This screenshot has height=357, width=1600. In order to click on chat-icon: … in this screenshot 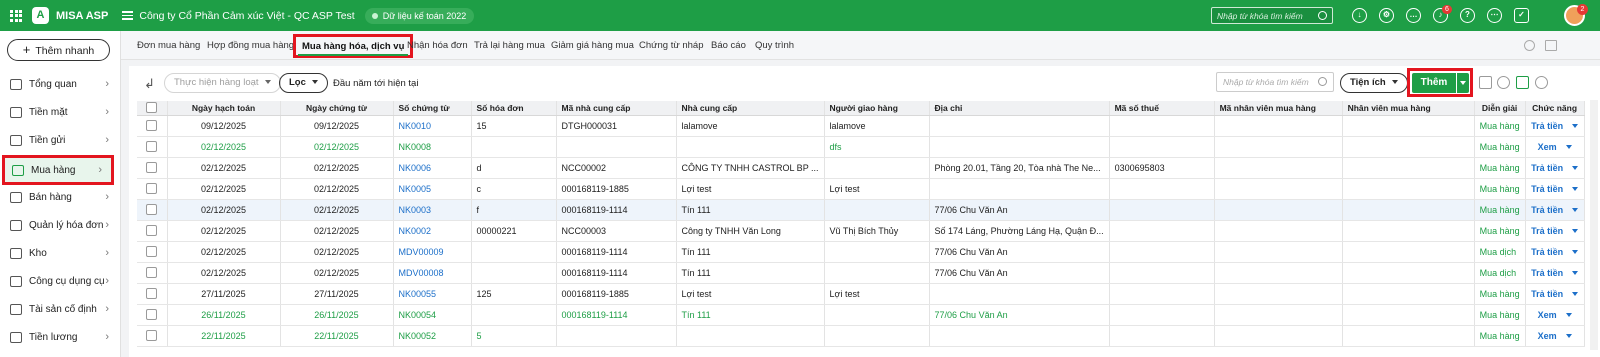, I will do `click(1413, 15)`.